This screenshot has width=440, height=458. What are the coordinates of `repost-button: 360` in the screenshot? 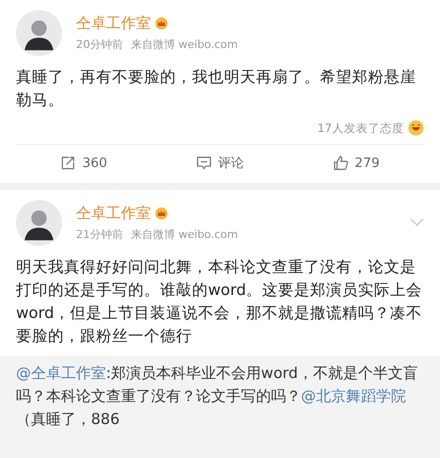 It's located at (84, 163).